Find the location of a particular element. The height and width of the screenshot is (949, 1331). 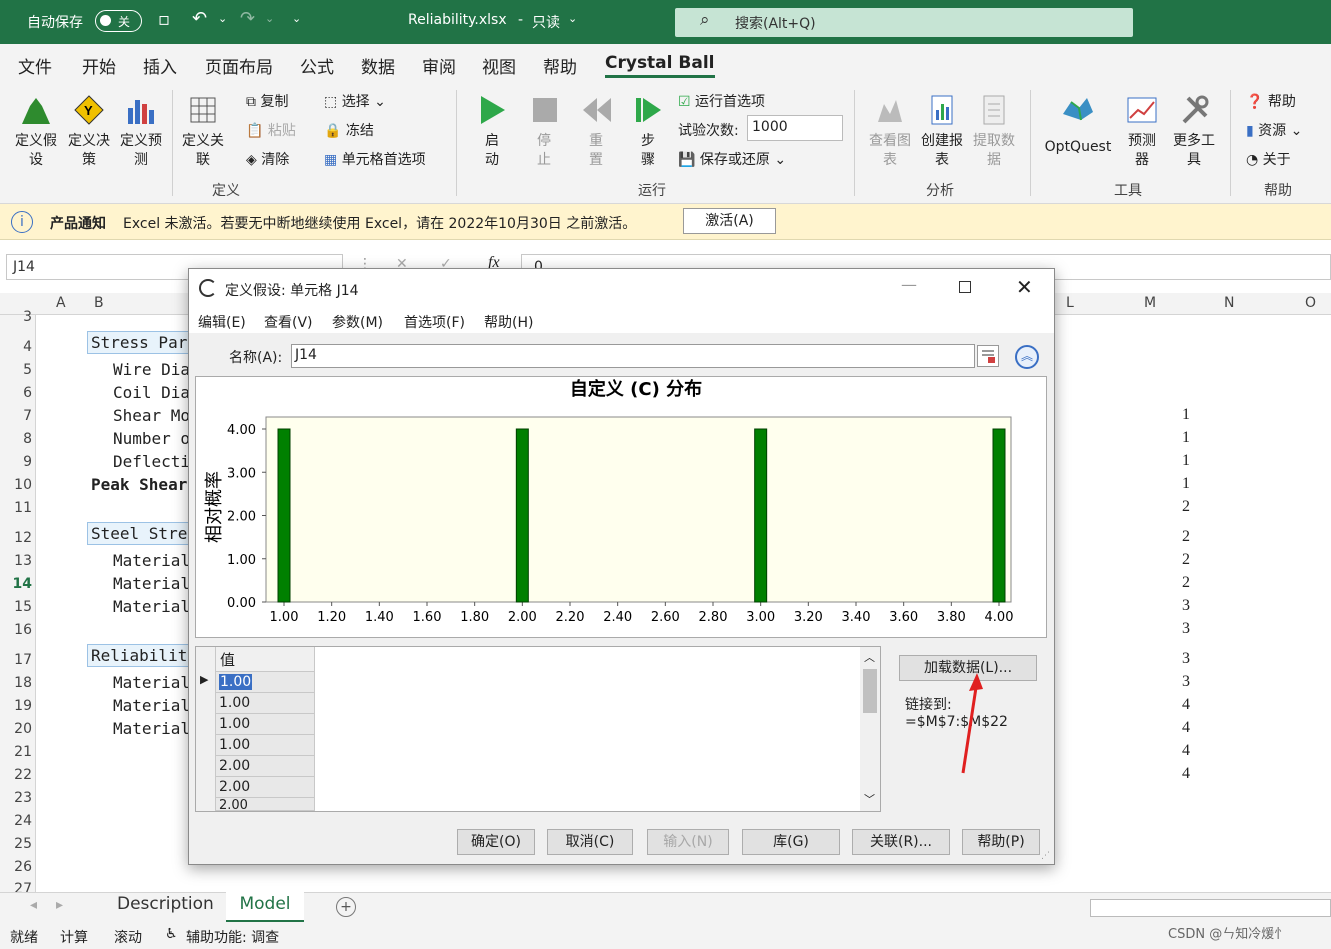

scroll-left-icon: ◂ is located at coordinates (33, 905).